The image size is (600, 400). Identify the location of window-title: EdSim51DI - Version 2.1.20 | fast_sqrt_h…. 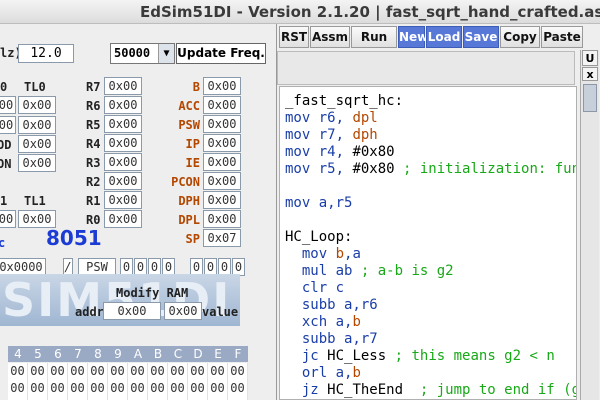
(300, 12).